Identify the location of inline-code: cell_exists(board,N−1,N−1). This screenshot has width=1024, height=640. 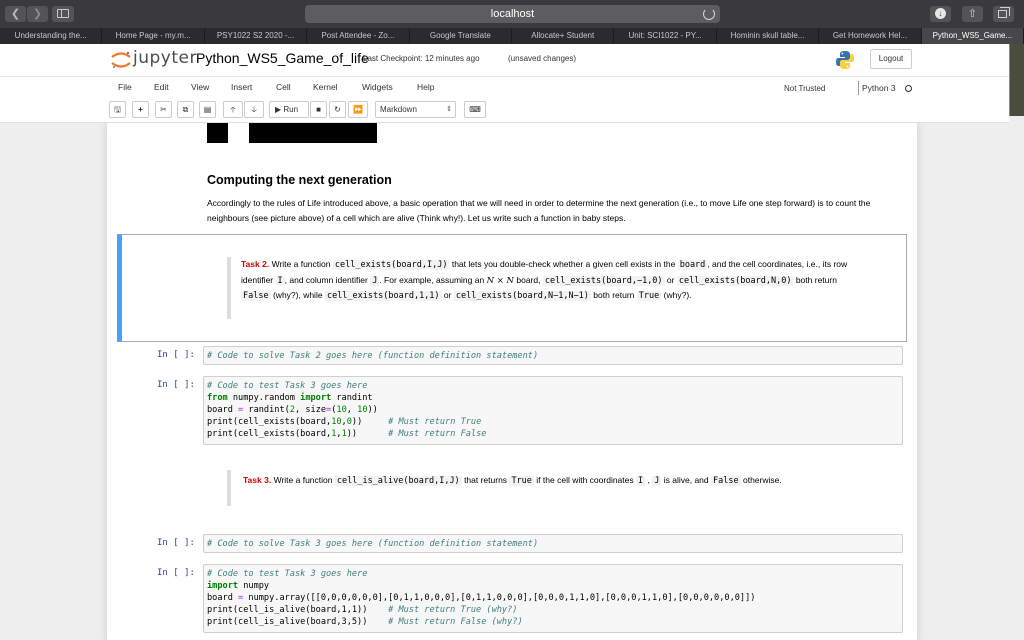
(522, 296).